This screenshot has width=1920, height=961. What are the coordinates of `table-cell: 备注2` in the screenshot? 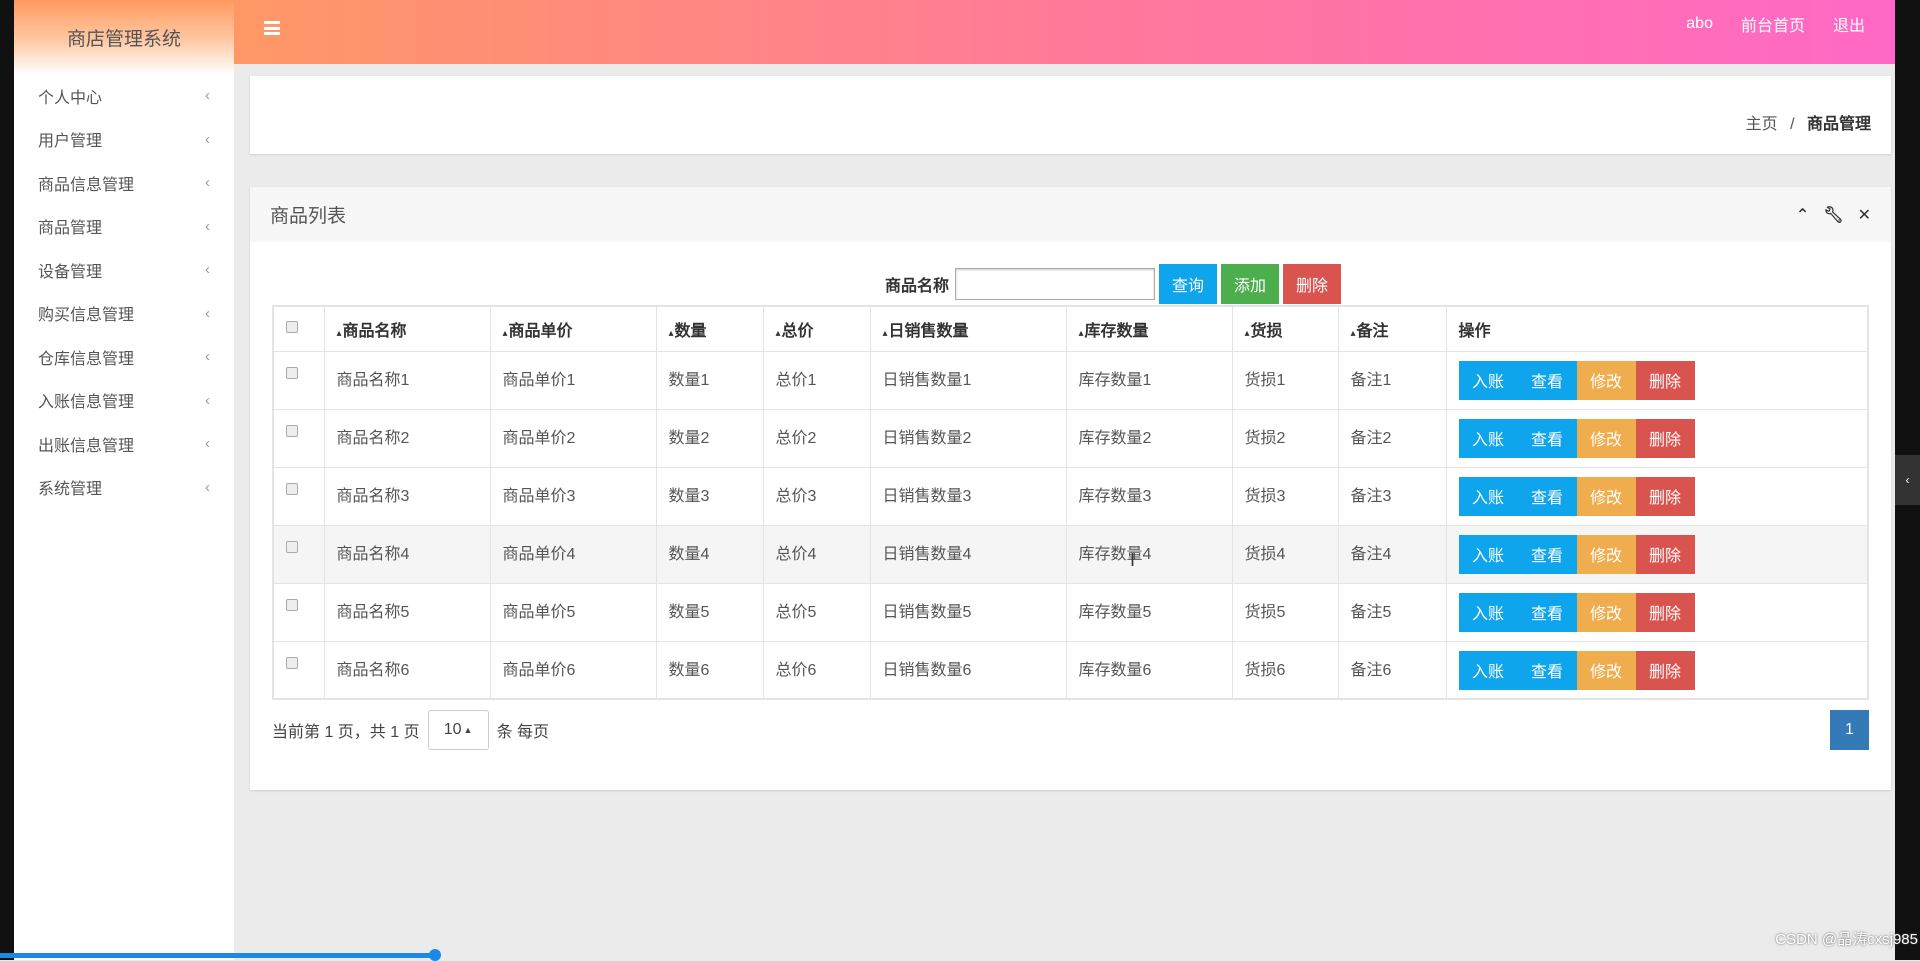 It's located at (1392, 438).